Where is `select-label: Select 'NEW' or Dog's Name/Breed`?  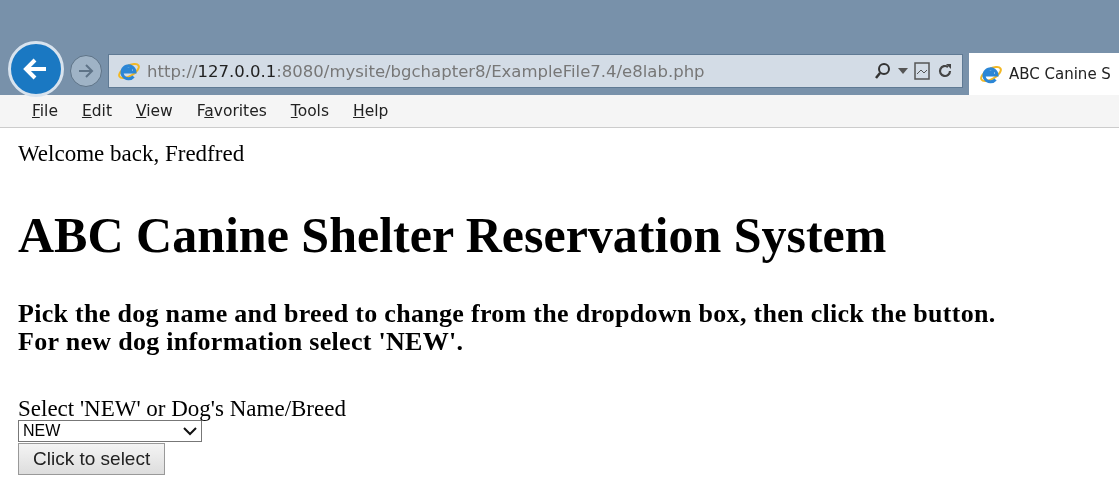
select-label: Select 'NEW' or Dog's Name/Breed is located at coordinates (182, 408).